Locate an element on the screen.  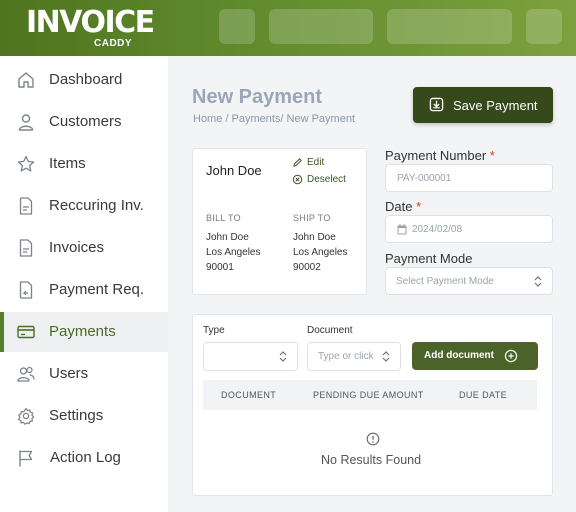
customer-name: John Doe is located at coordinates (234, 170).